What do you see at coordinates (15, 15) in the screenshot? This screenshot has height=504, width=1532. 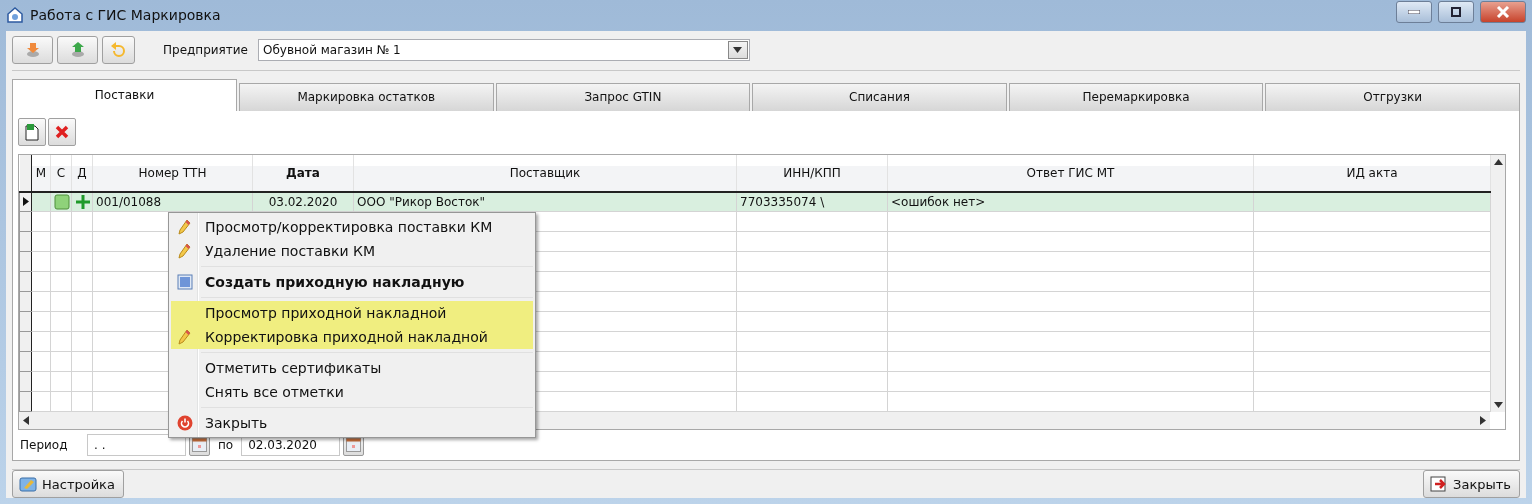 I see `house-icon` at bounding box center [15, 15].